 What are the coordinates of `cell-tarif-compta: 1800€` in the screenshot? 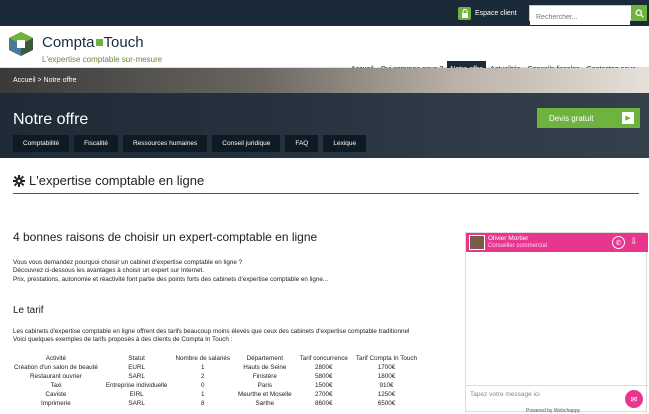 It's located at (386, 376).